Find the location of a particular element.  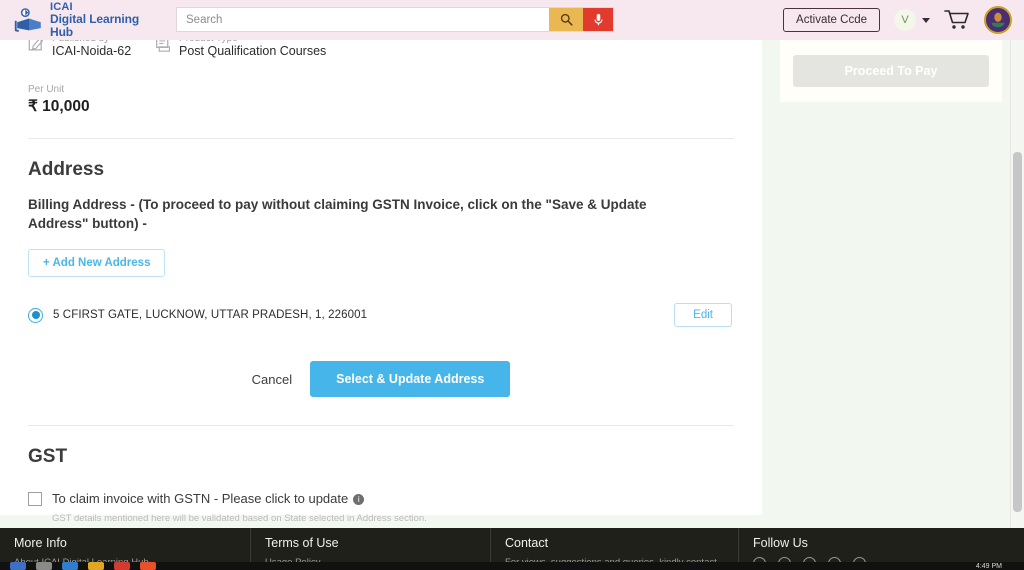

address-action-row: Cancel Select & Update Address is located at coordinates (381, 379).